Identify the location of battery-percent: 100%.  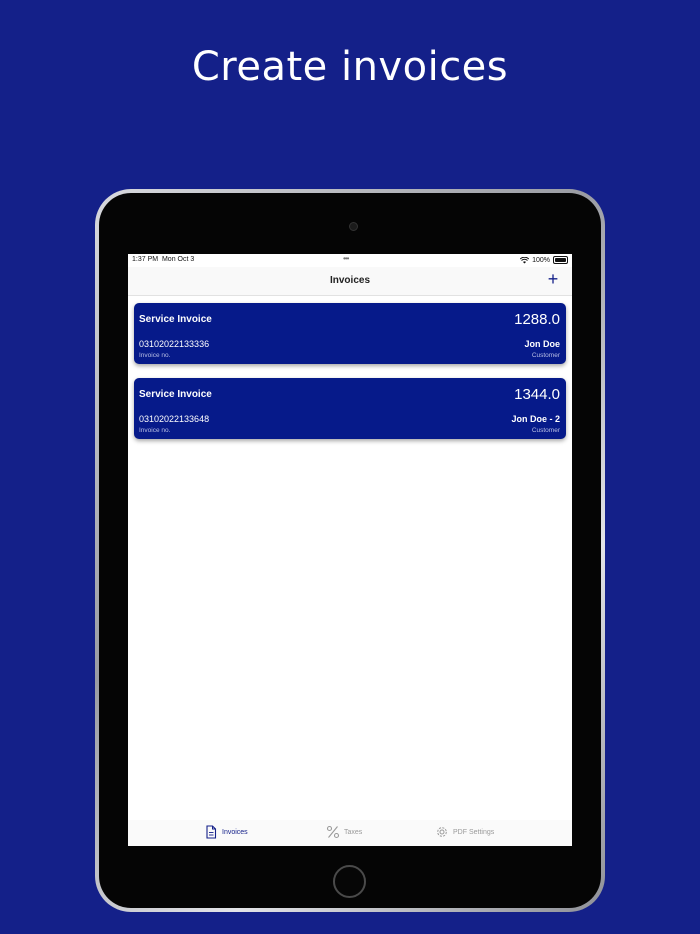
(541, 260).